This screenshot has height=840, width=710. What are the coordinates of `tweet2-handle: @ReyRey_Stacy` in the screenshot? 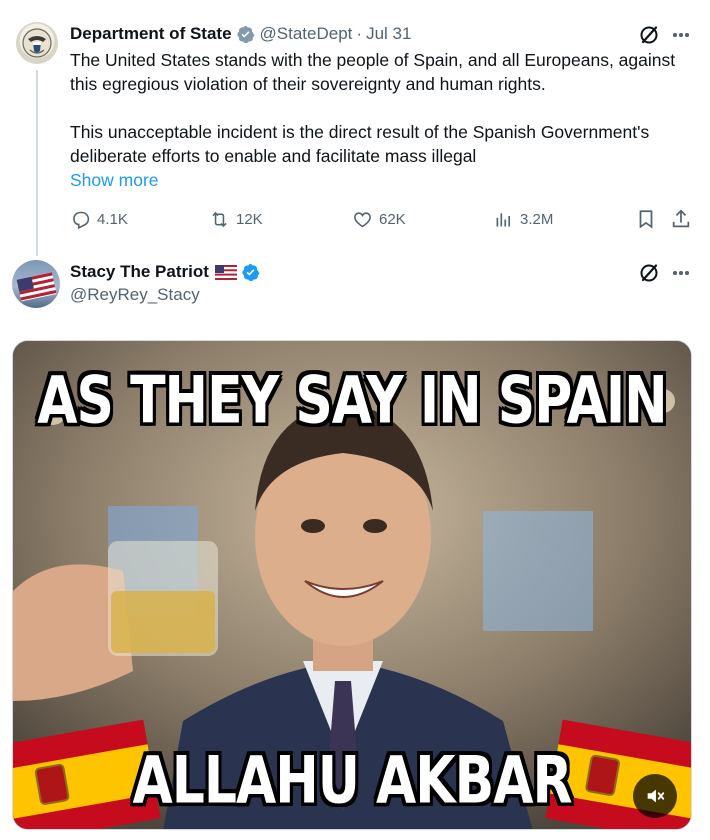 It's located at (135, 295).